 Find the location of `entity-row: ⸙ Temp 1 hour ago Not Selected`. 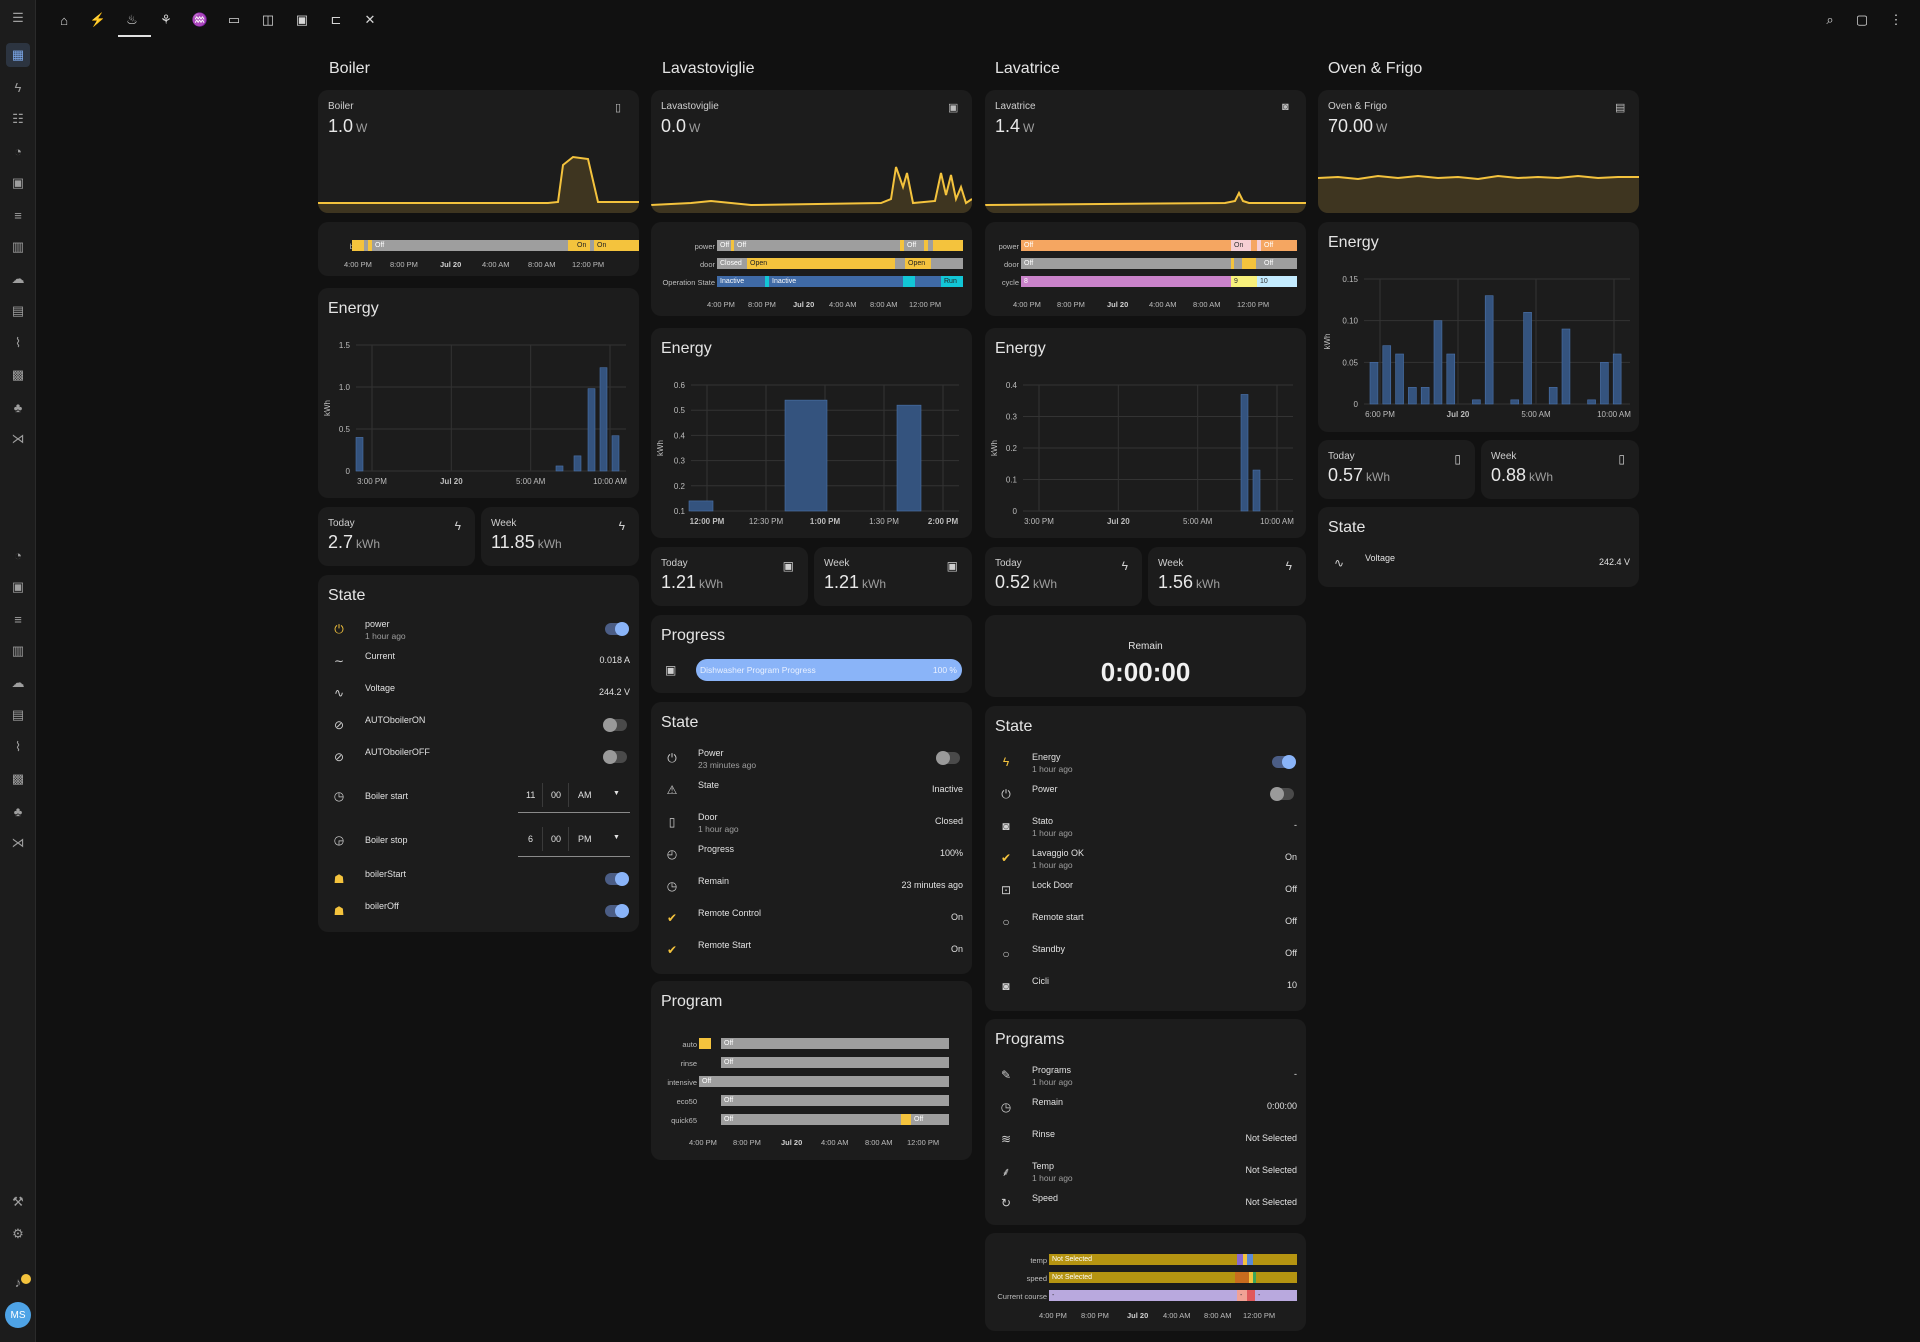

entity-row: ⸙ Temp 1 hour ago Not Selected is located at coordinates (1145, 1171).